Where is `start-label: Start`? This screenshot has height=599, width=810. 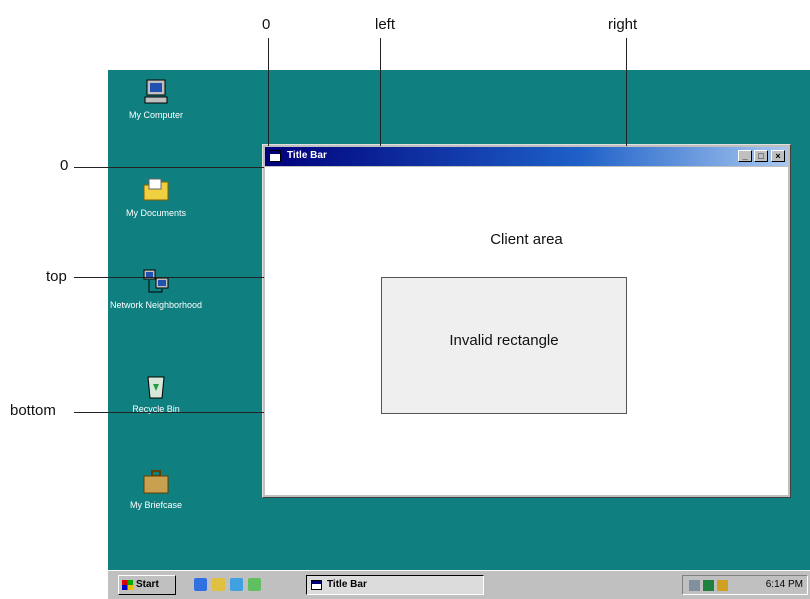 start-label: Start is located at coordinates (147, 584).